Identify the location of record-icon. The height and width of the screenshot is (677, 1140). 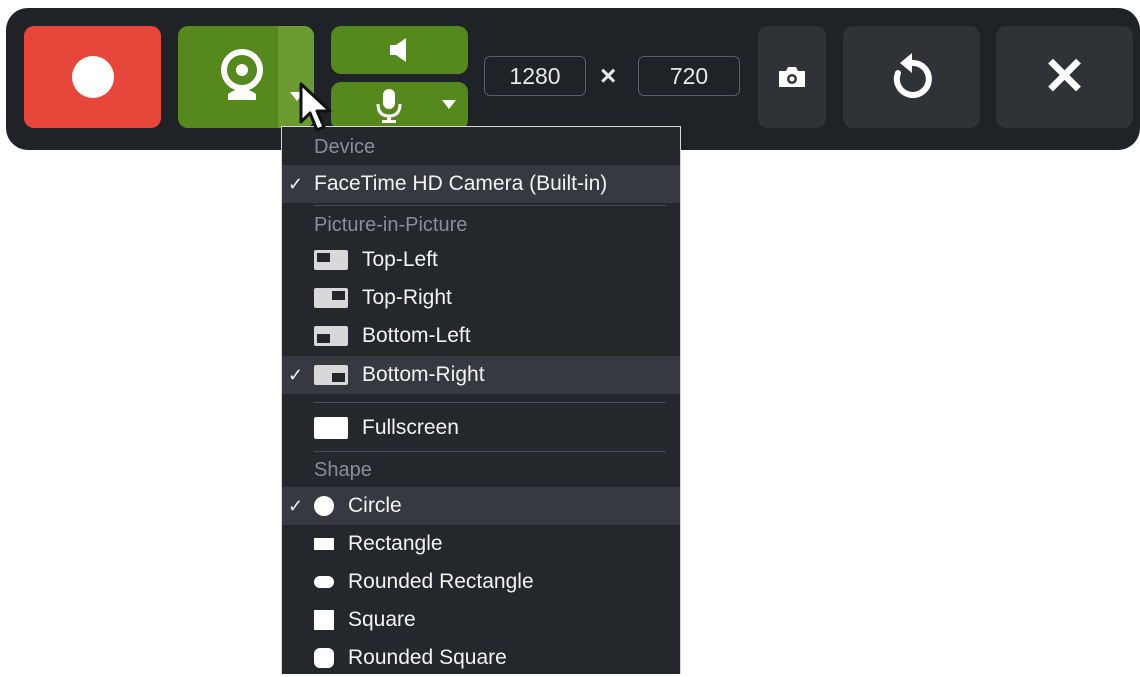
(92, 77).